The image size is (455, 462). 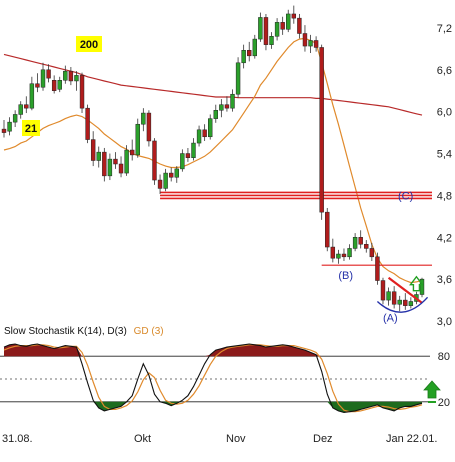 What do you see at coordinates (444, 280) in the screenshot?
I see `price-y-tick-label: 3,6` at bounding box center [444, 280].